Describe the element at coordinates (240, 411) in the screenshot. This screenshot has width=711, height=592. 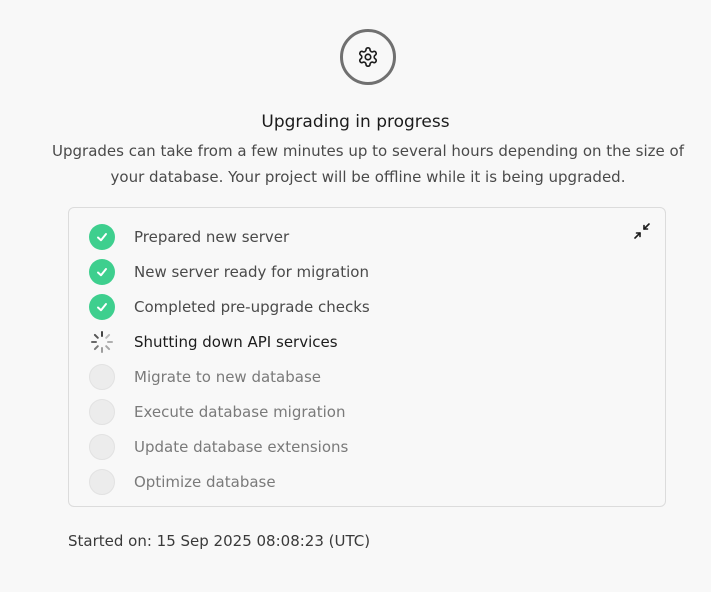
I see `step-label: Execute database migration` at that location.